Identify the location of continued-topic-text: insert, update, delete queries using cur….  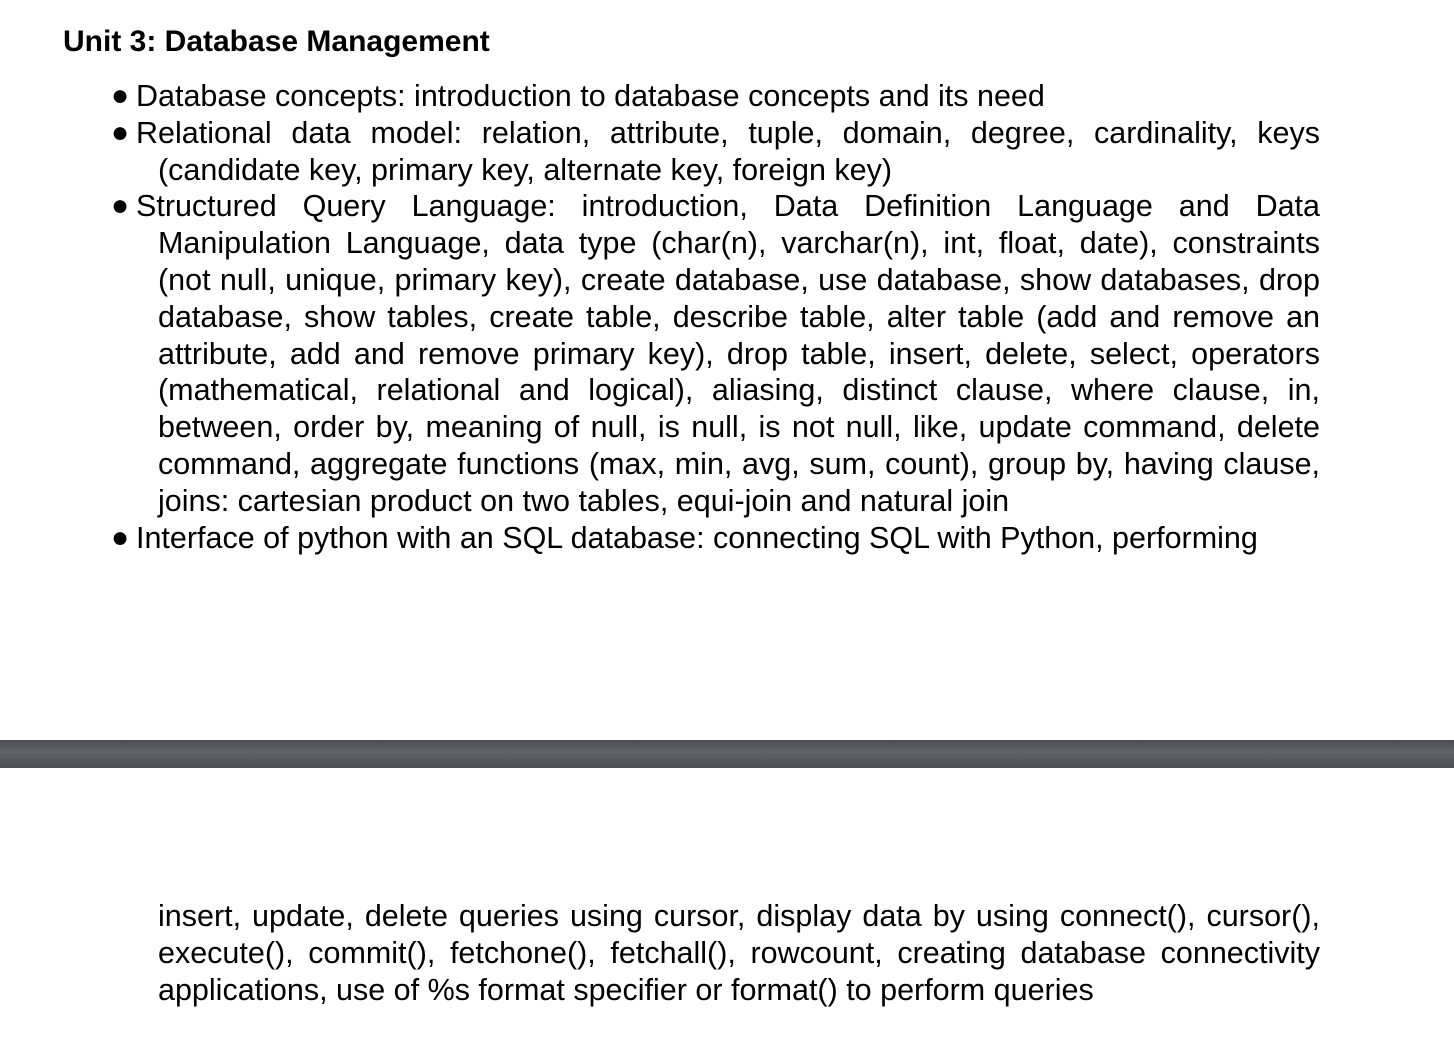
(739, 953).